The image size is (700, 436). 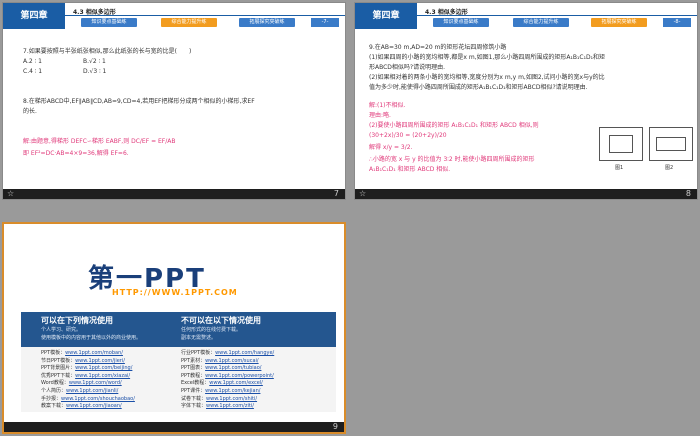 I want to click on forbidden-title: 不可以在以下情况使用, so click(x=221, y=320).